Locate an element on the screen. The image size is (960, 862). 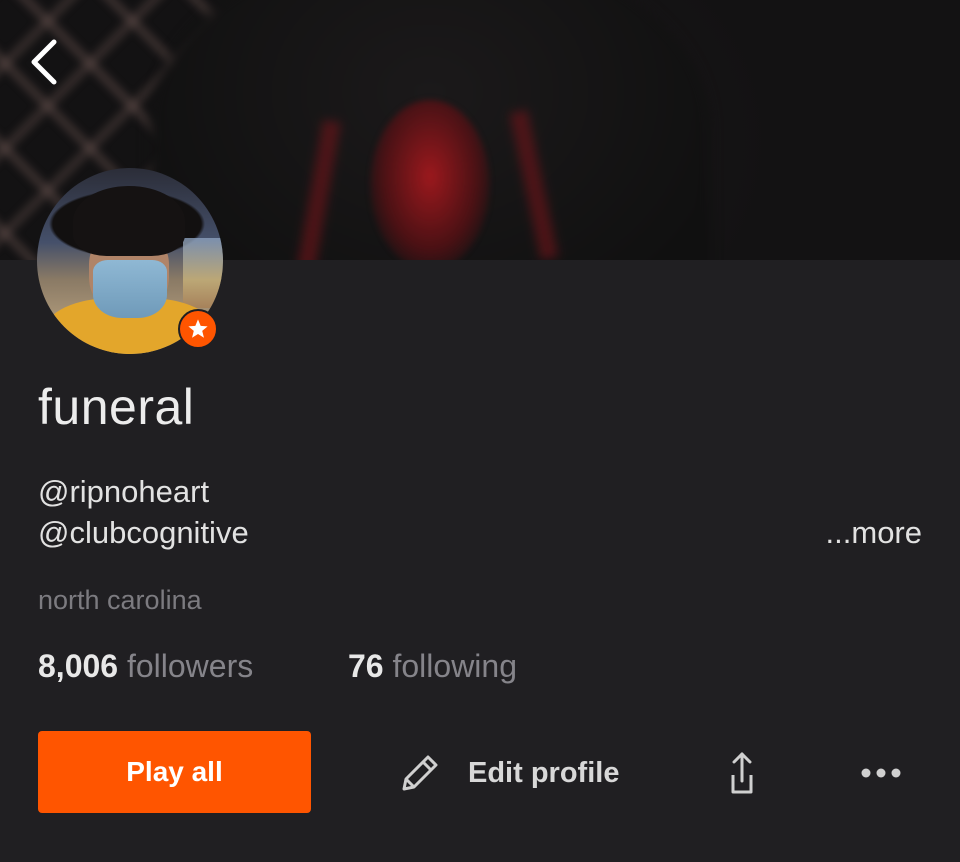
following-stat: 76 following is located at coordinates (432, 666).